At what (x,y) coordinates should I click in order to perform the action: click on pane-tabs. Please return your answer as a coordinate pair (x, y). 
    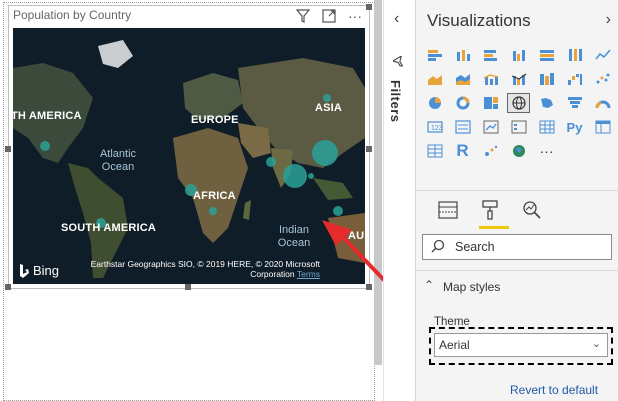
    Looking at the image, I should click on (490, 210).